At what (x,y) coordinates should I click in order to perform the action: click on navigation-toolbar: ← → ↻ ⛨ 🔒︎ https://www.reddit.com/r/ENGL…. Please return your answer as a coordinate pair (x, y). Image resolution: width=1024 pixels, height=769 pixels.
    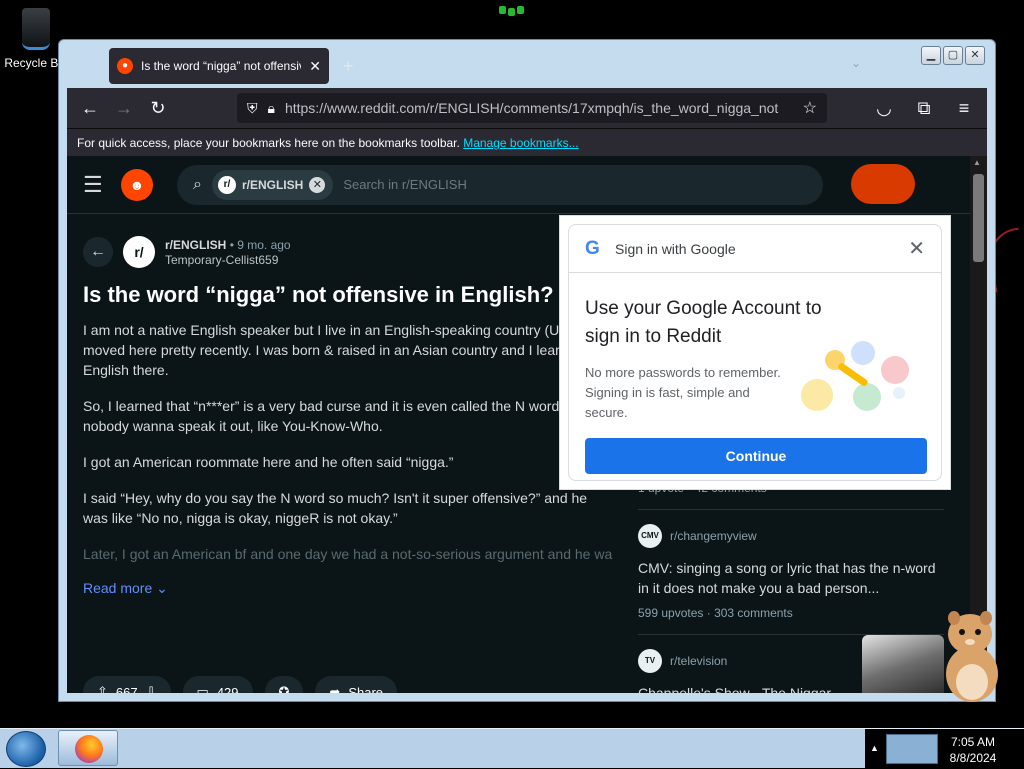
    Looking at the image, I should click on (527, 108).